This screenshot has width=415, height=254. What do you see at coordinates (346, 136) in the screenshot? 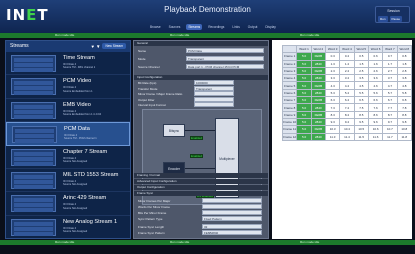
I see `table-row: Frame 12 5.0 2840 11.3 11.4 11.5 11.6 11.7 11.8` at bounding box center [346, 136].